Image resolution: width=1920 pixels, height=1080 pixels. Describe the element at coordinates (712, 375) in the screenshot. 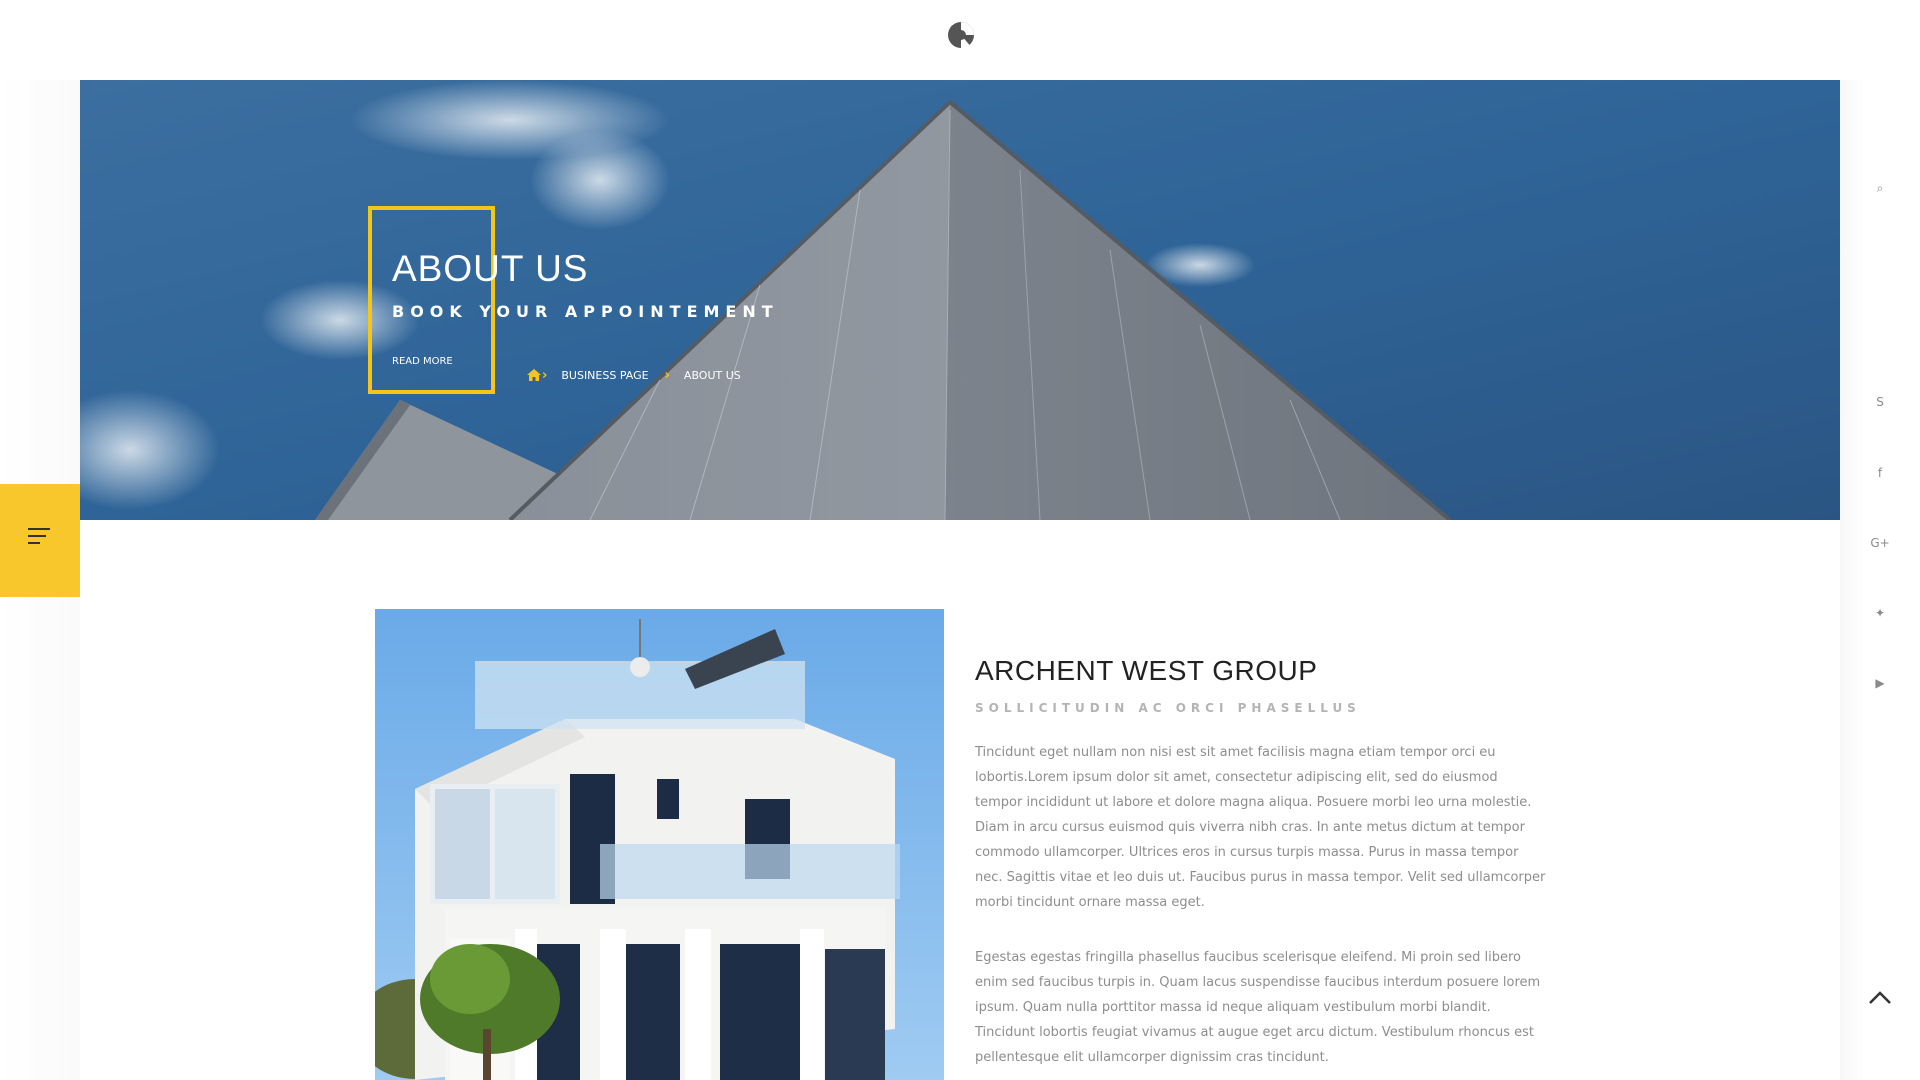

I see `breadcrumb-about-us: ABOUT US` at that location.